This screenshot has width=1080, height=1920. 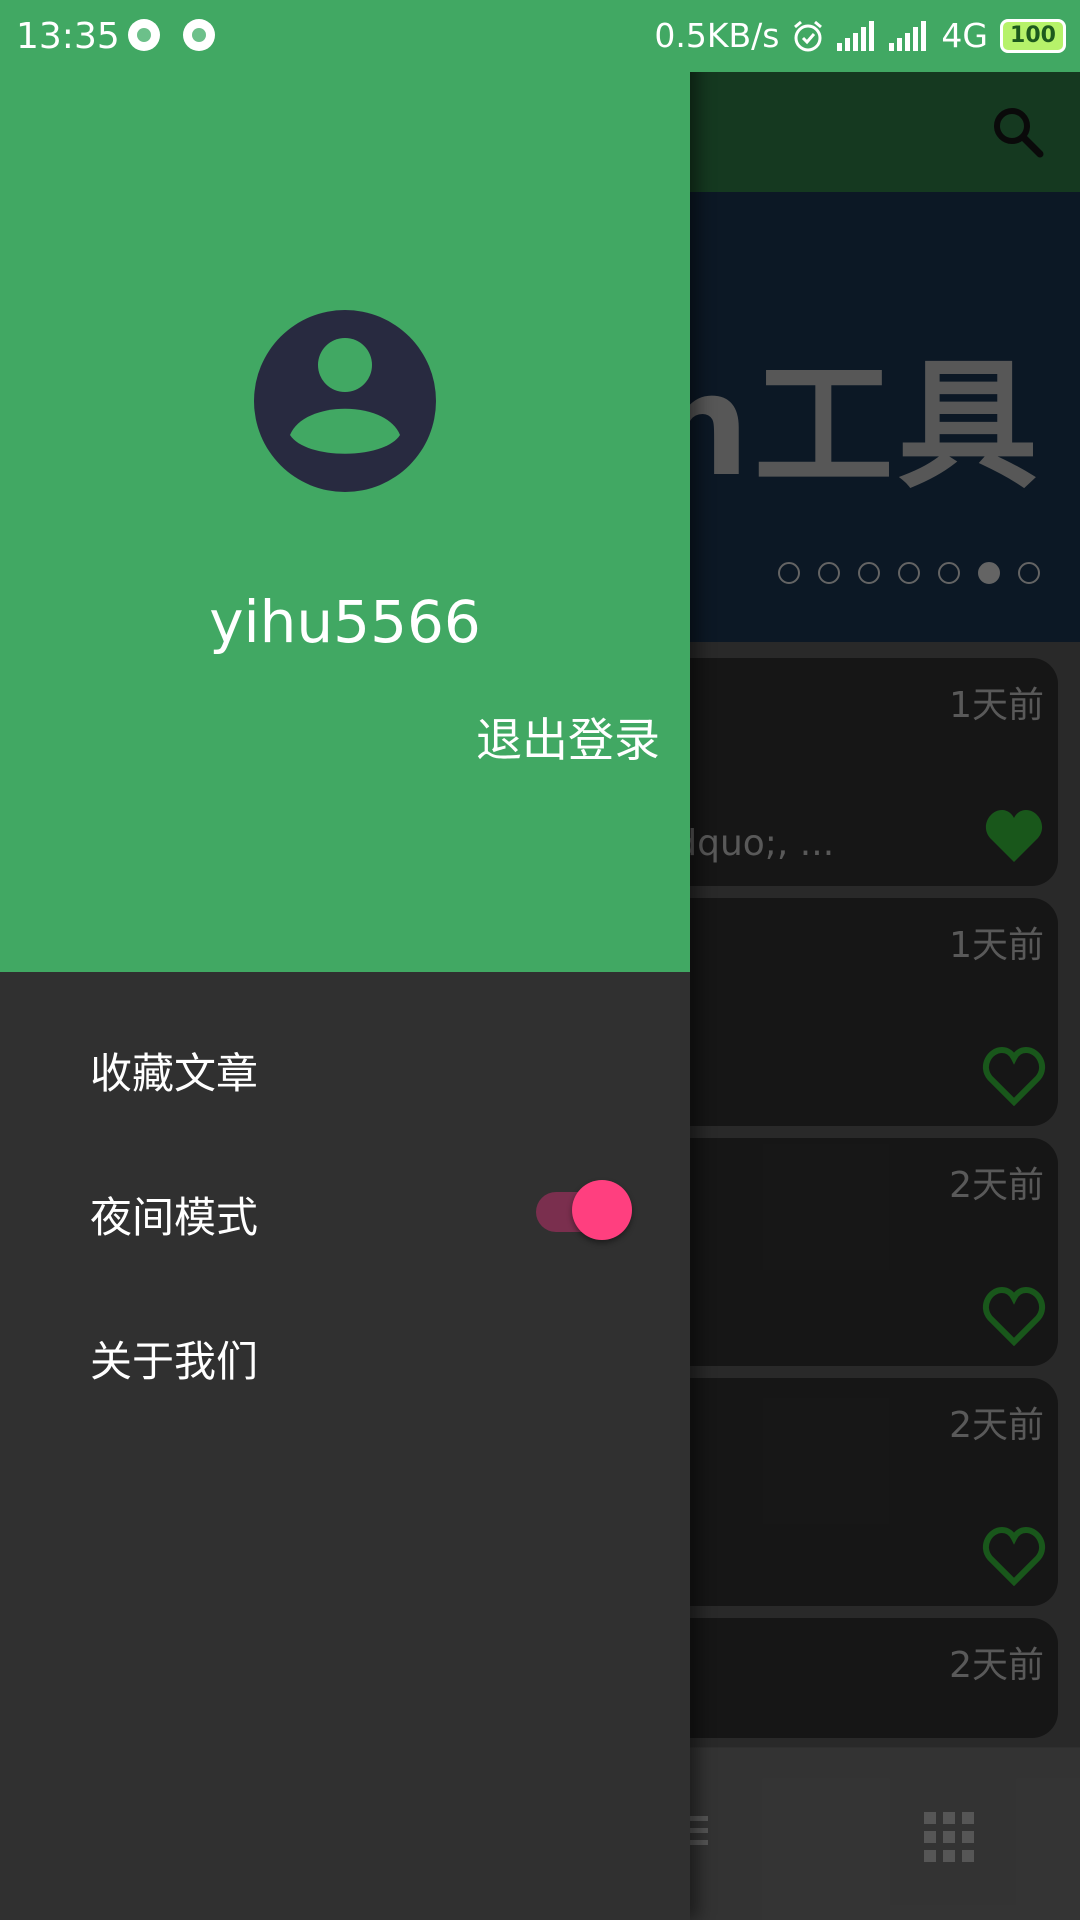 What do you see at coordinates (174, 1358) in the screenshot?
I see `menu-item-about: 关于我们` at bounding box center [174, 1358].